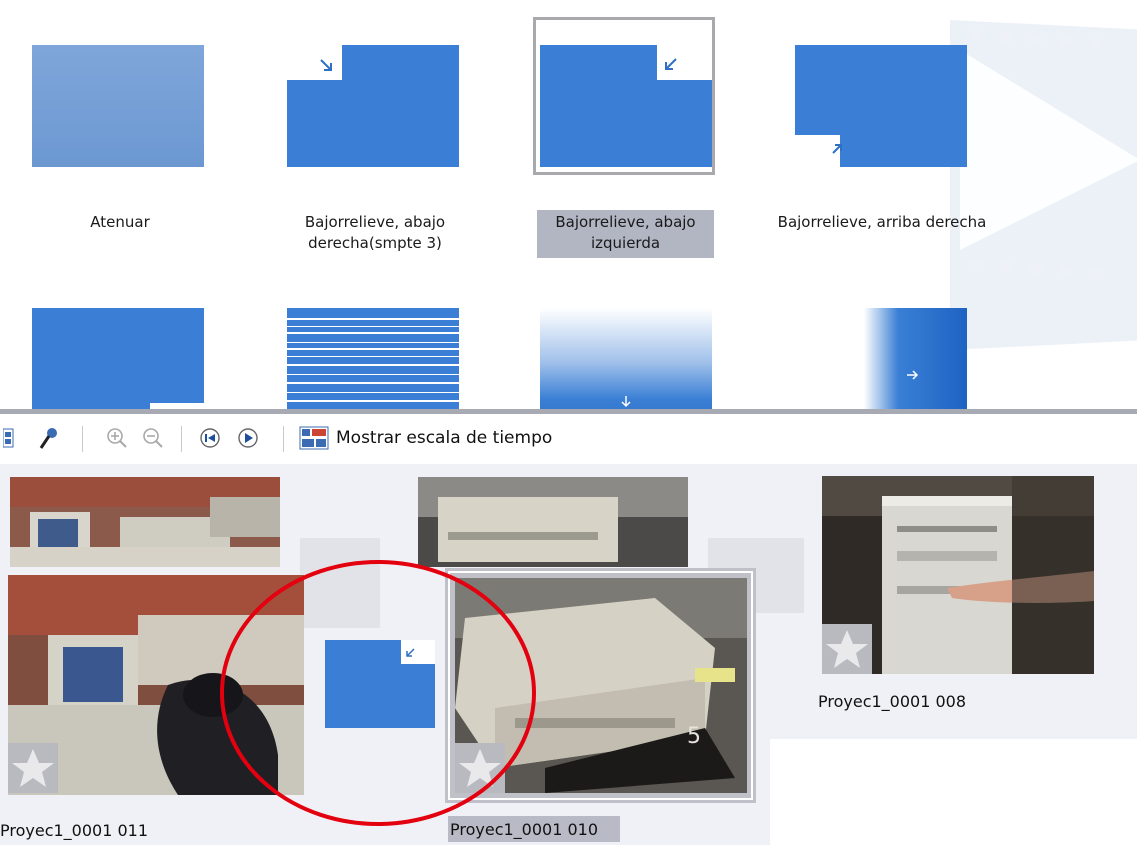  Describe the element at coordinates (48, 438) in the screenshot. I see `narrate-microphone-icon` at that location.